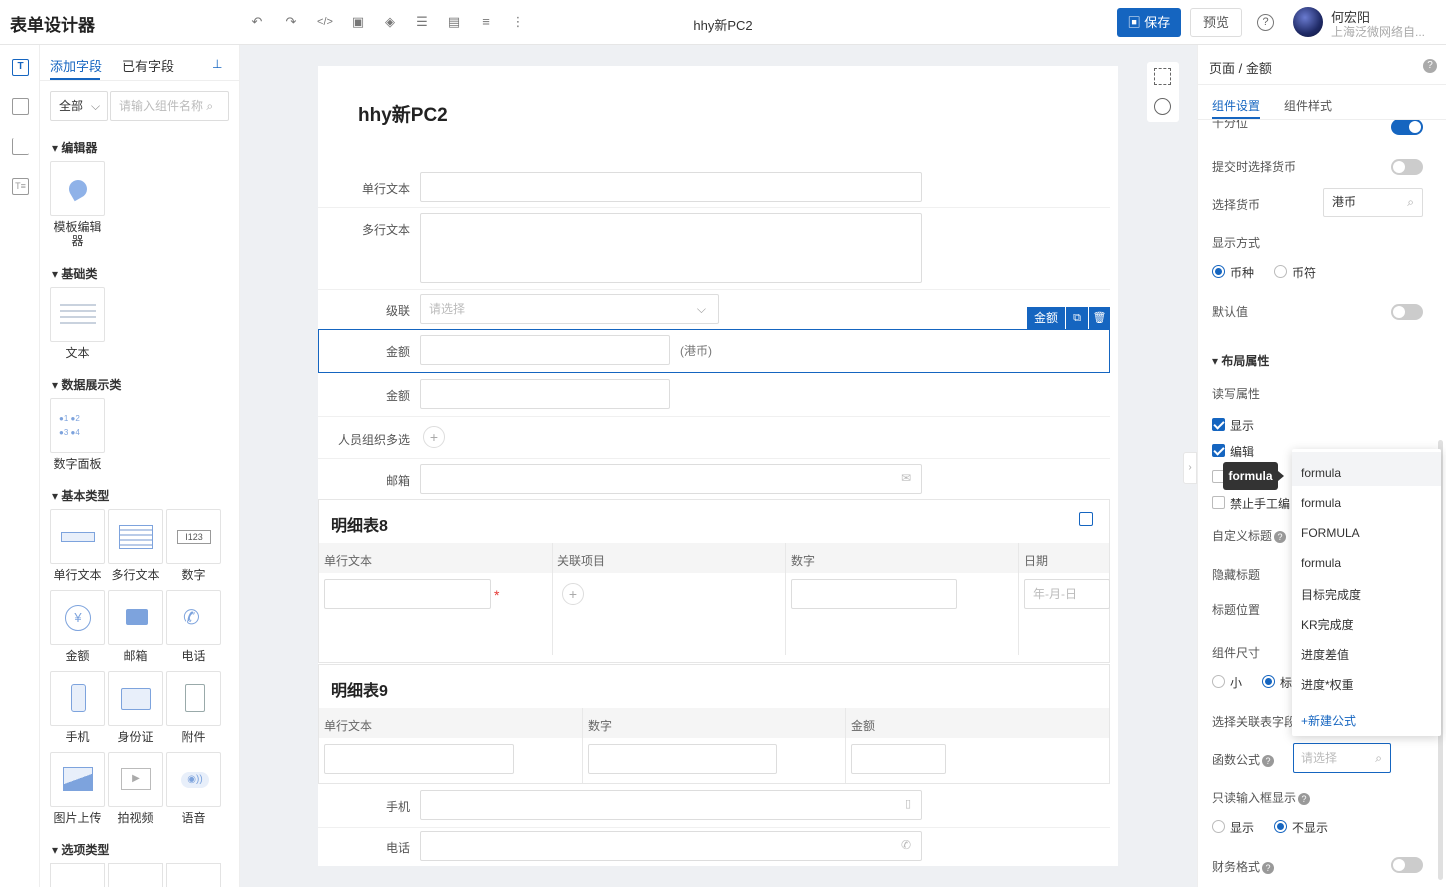 This screenshot has width=1446, height=887. I want to click on subtable8-date-input: 年-月-日, so click(1067, 594).